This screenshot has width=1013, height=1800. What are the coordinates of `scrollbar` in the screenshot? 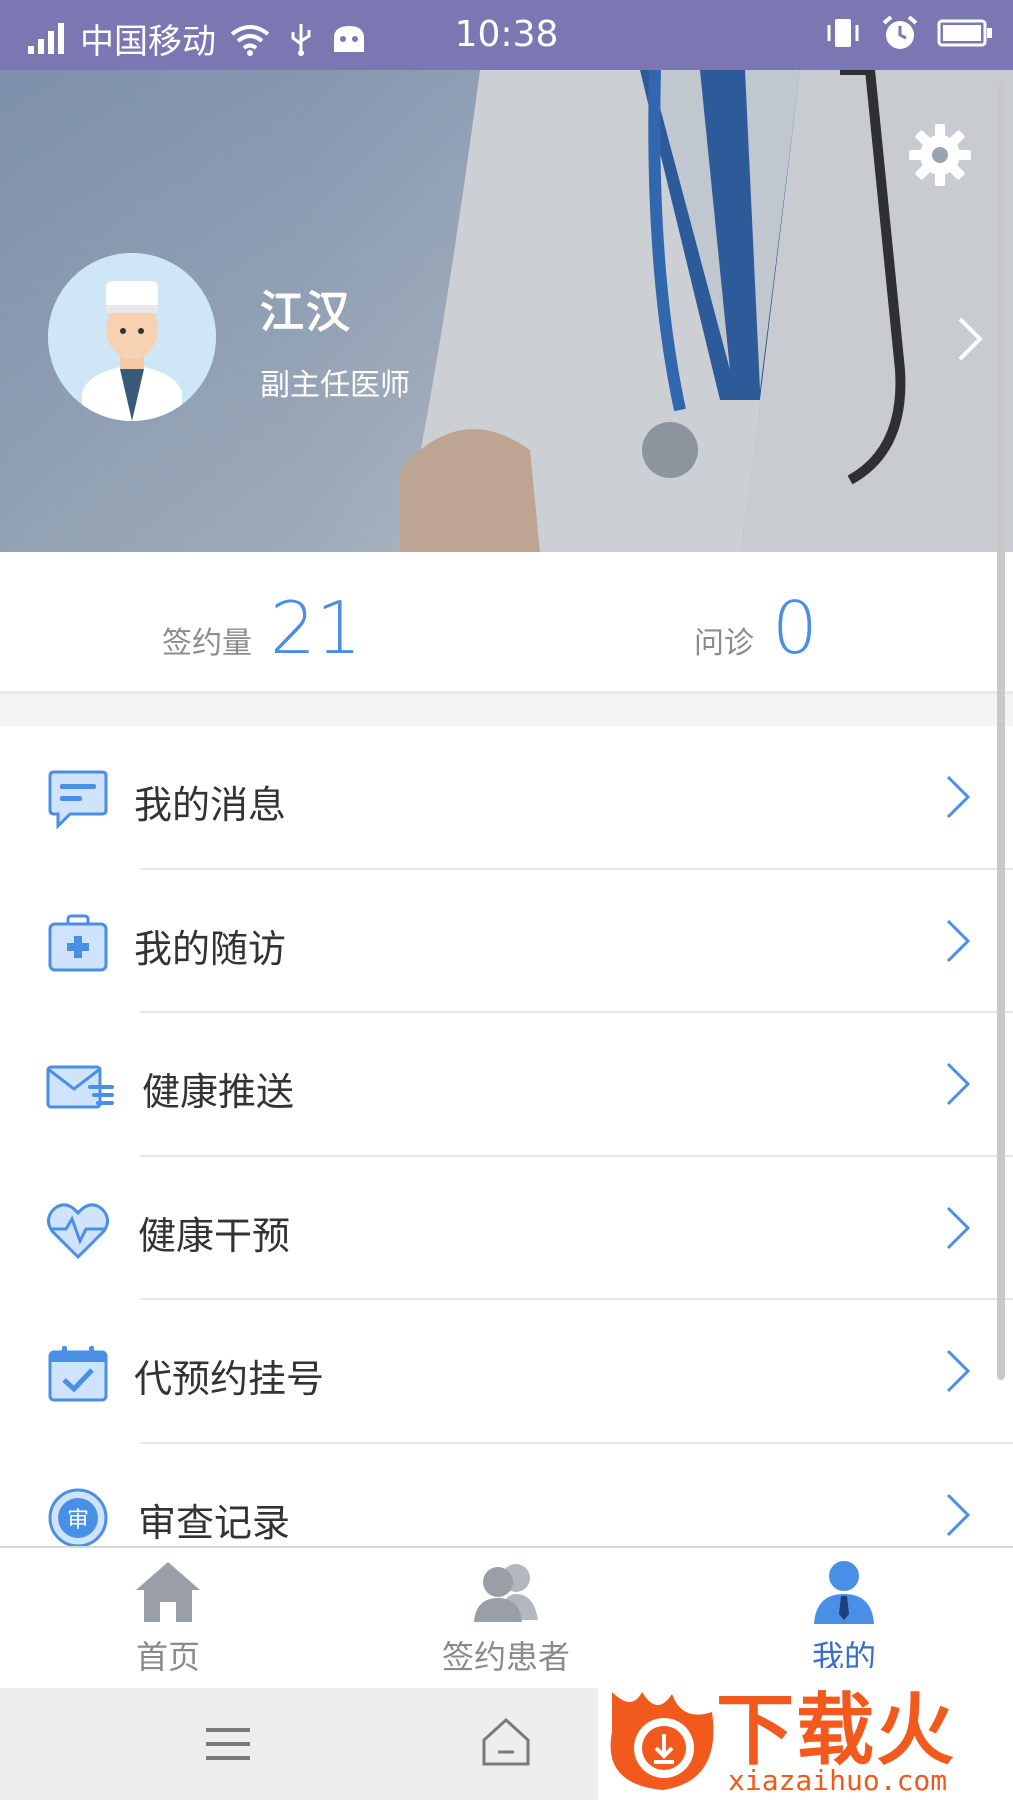 It's located at (1001, 730).